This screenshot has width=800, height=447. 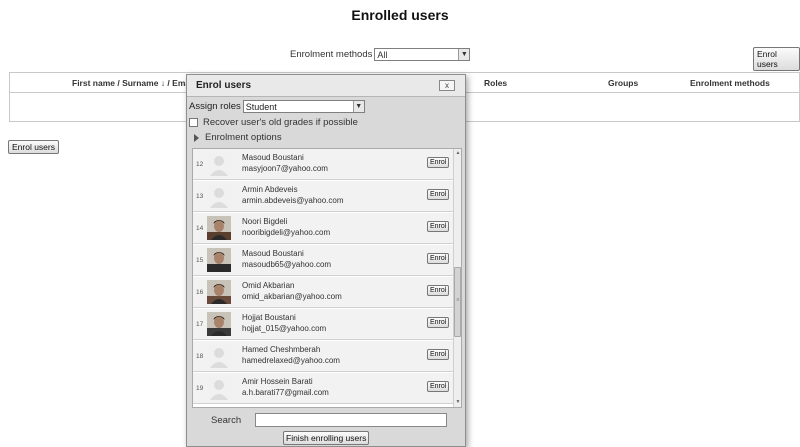 I want to click on search-input, so click(x=351, y=420).